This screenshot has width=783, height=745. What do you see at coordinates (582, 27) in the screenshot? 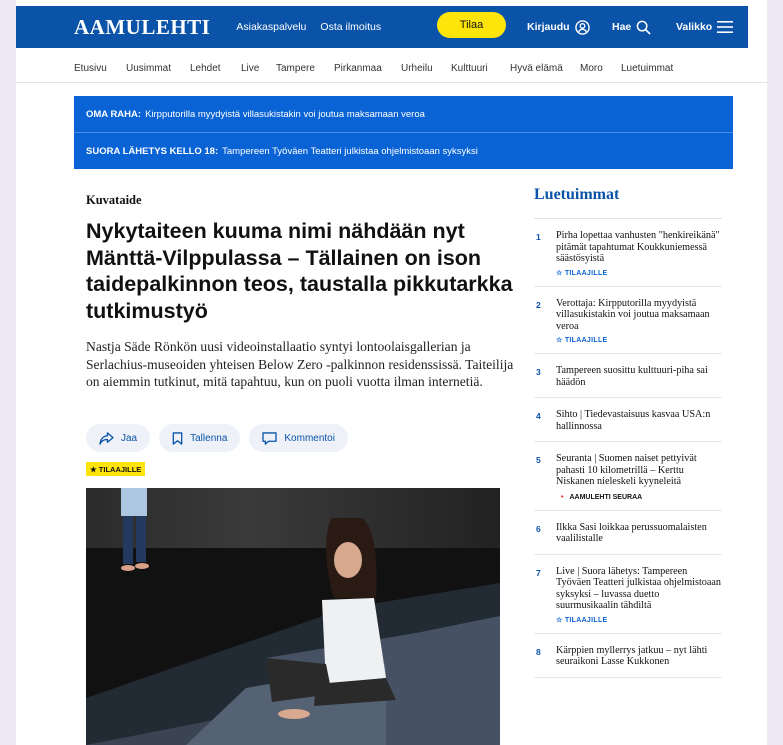
I see `user-icon` at bounding box center [582, 27].